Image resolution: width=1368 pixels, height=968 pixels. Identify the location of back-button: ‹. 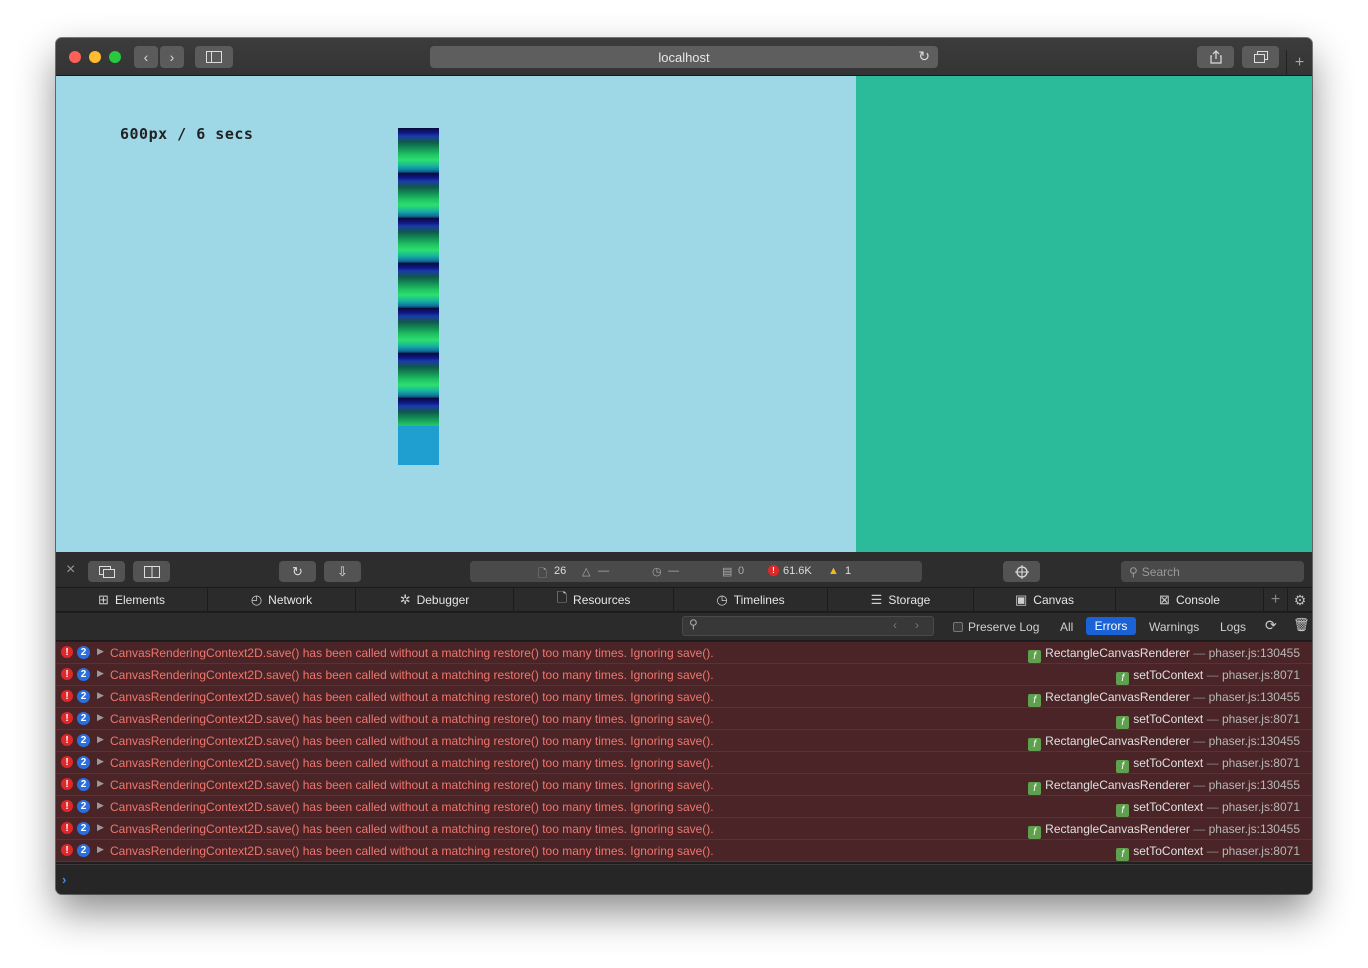
(146, 57).